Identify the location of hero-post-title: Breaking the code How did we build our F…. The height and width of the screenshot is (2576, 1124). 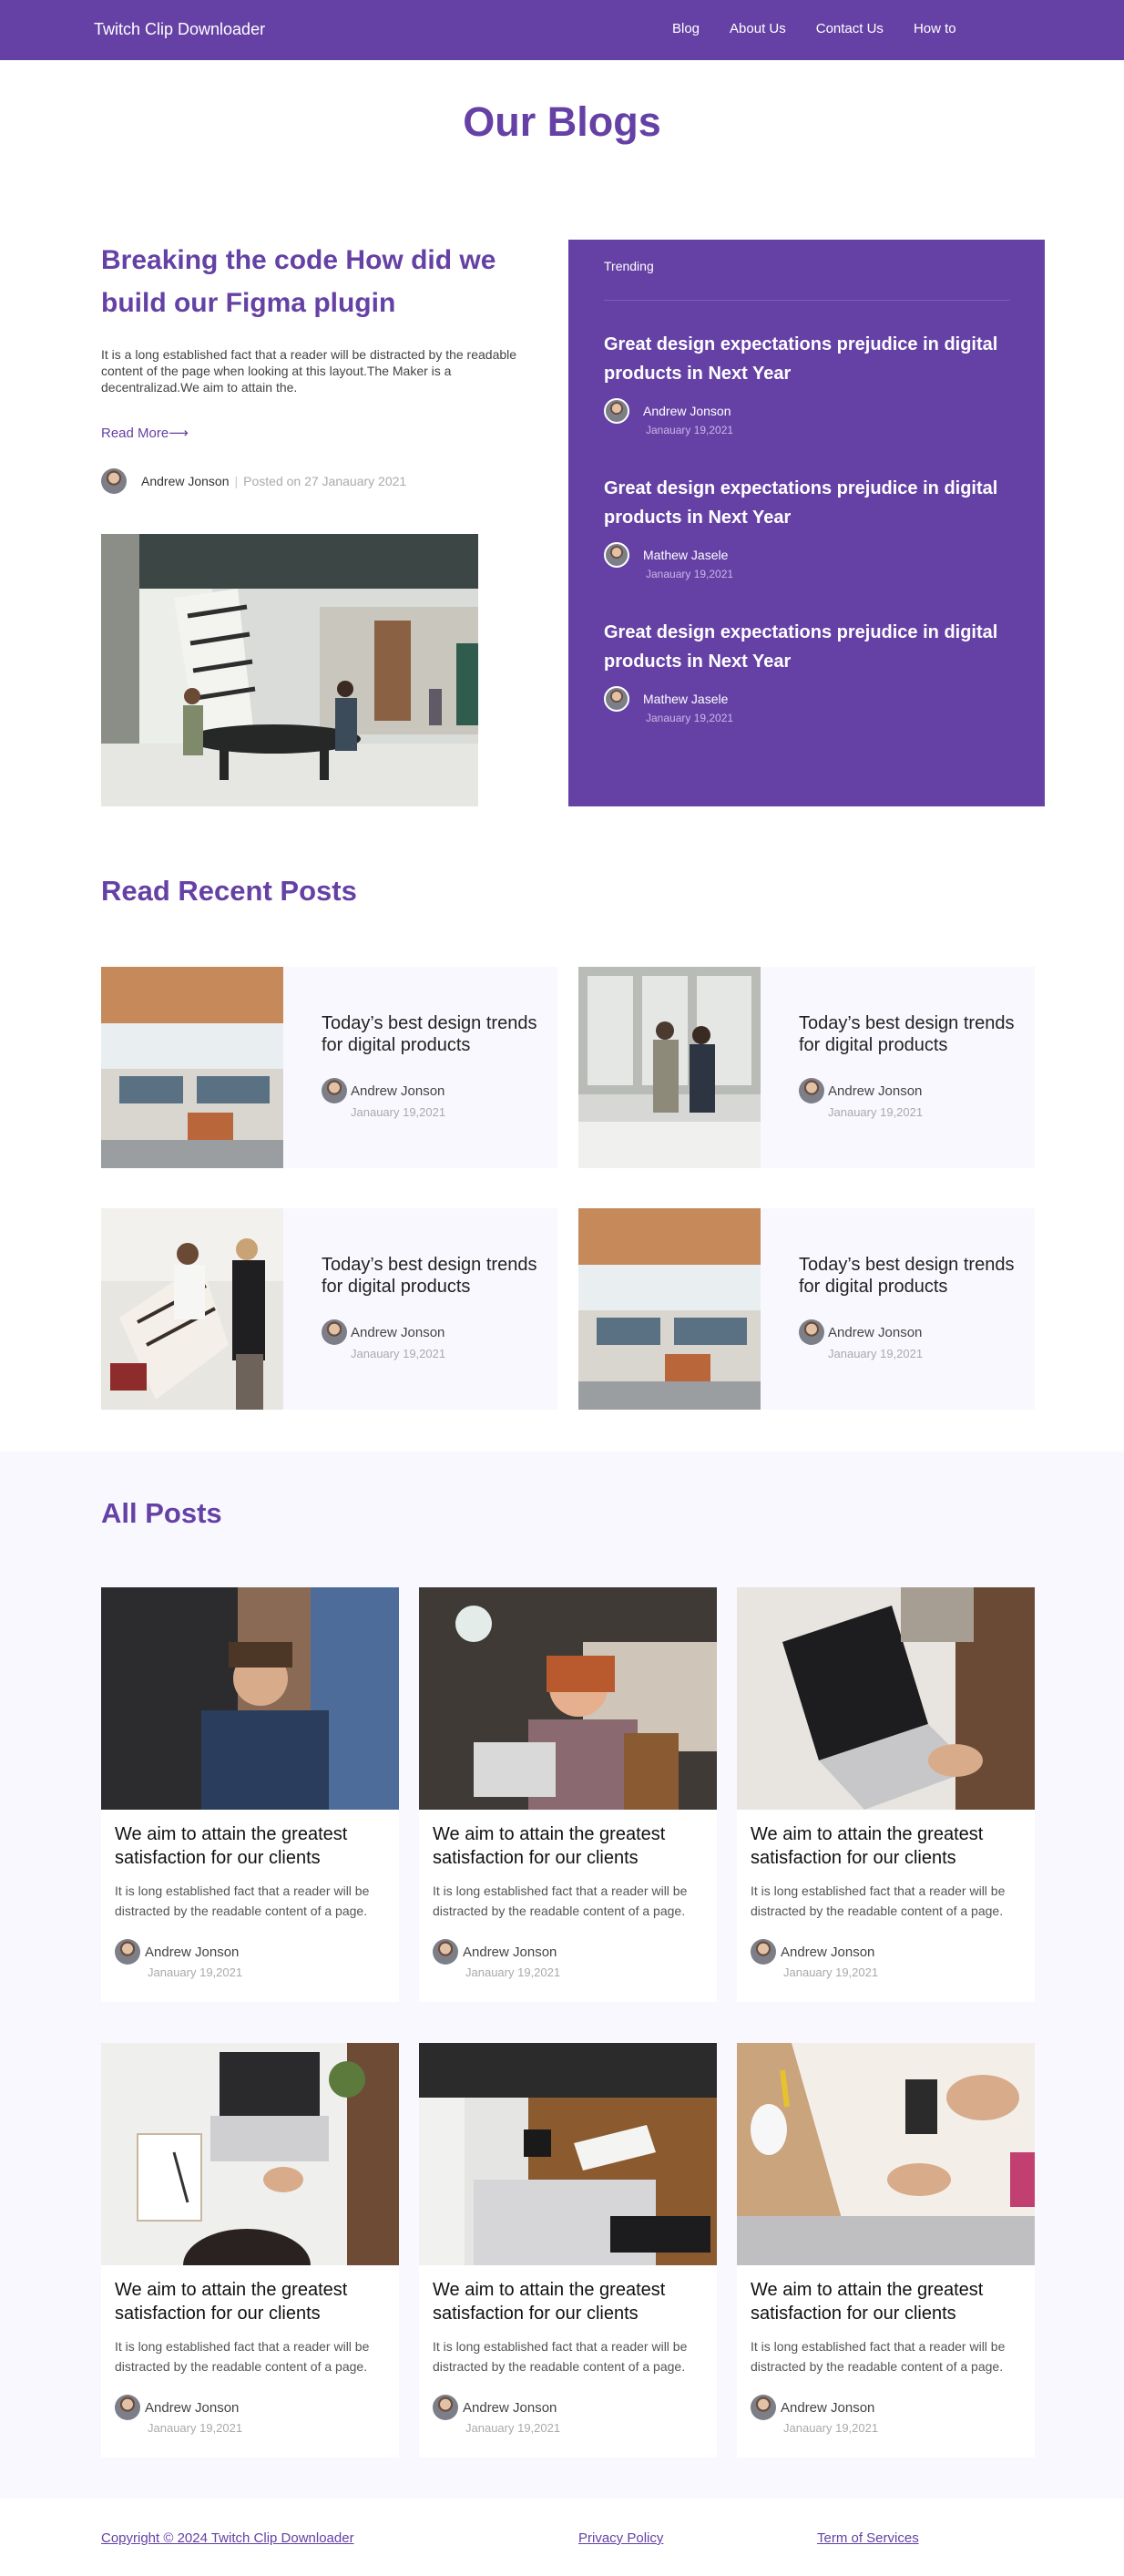
(329, 282).